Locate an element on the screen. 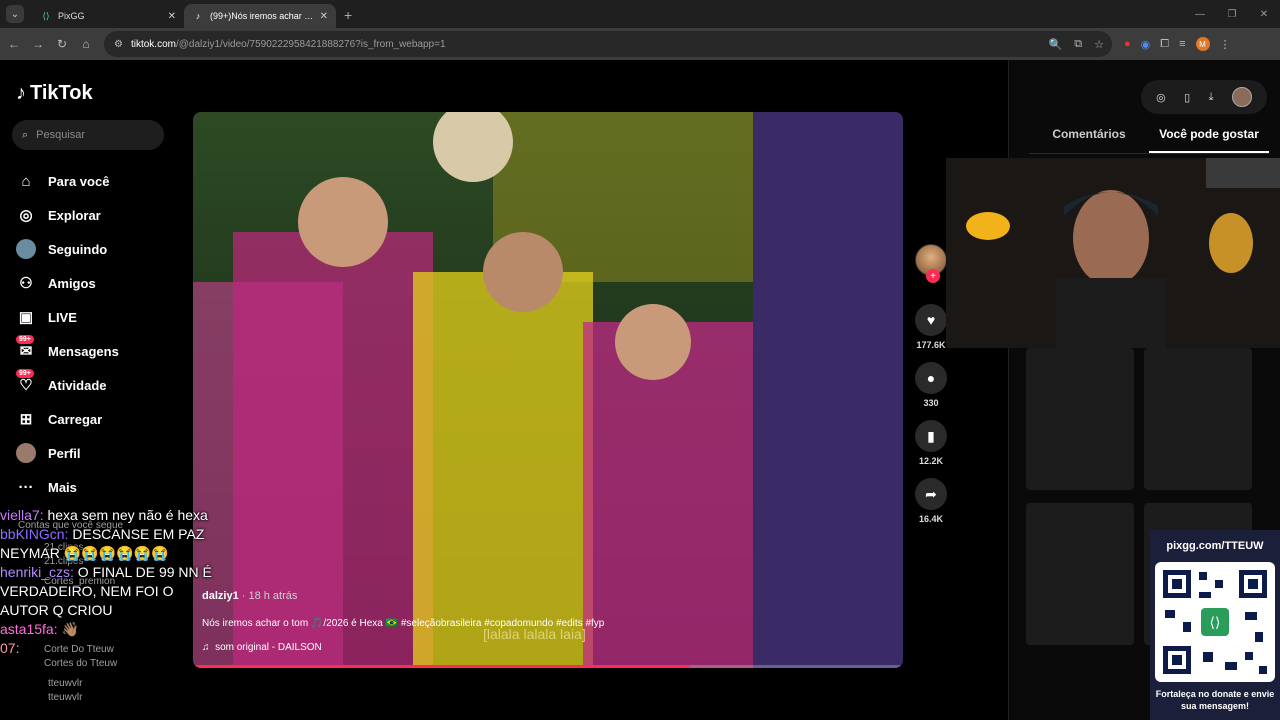 The height and width of the screenshot is (720, 1280). nav-upload: ⊞ Carregar is located at coordinates (96, 419).